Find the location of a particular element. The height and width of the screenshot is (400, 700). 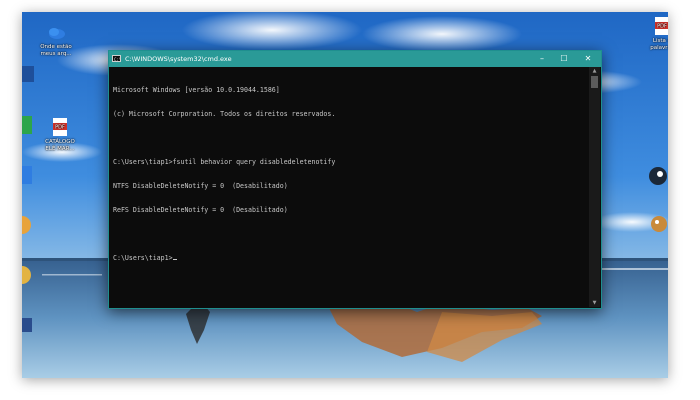

desktop-icon-label: Lista d palavras is located at coordinates (659, 44).